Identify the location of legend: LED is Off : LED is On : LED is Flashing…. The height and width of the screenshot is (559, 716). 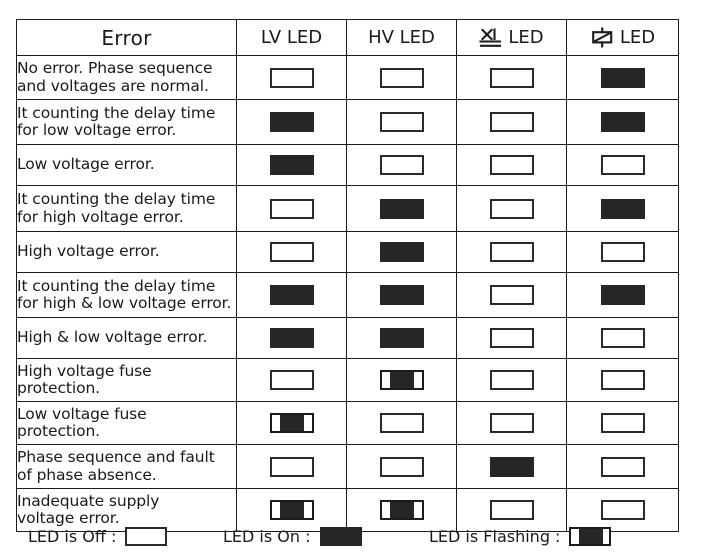
(358, 538).